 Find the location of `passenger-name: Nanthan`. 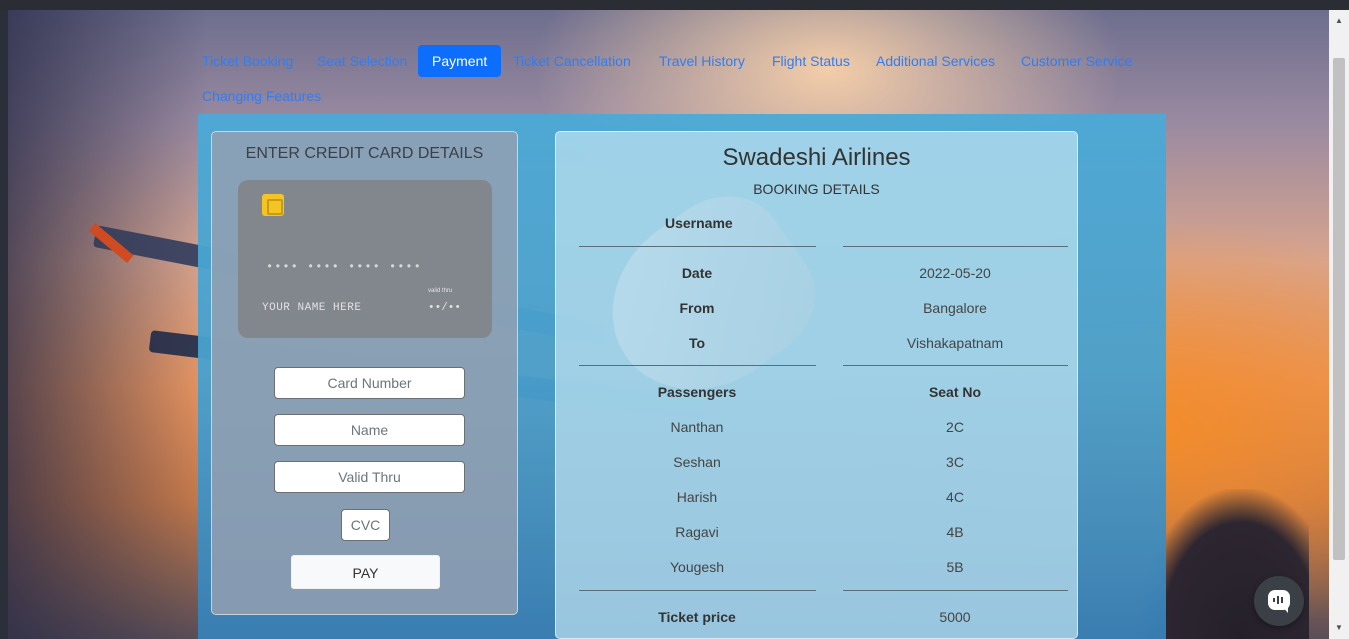

passenger-name: Nanthan is located at coordinates (697, 427).